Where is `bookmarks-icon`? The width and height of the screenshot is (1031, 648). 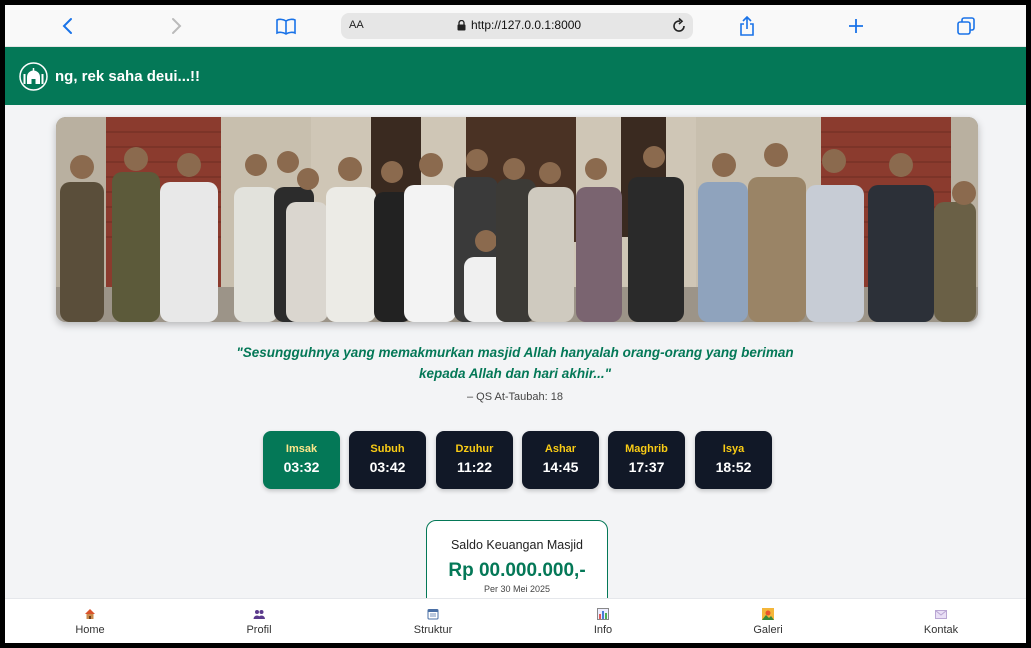 bookmarks-icon is located at coordinates (286, 26).